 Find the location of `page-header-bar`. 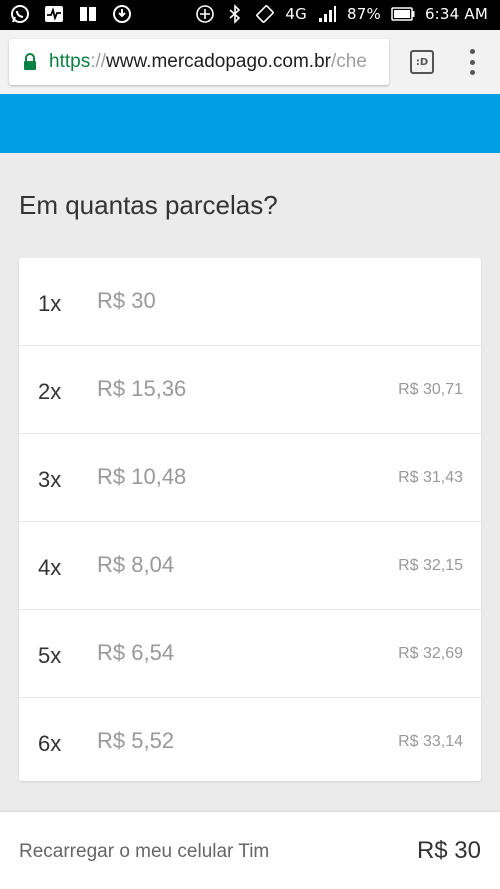

page-header-bar is located at coordinates (250, 123).